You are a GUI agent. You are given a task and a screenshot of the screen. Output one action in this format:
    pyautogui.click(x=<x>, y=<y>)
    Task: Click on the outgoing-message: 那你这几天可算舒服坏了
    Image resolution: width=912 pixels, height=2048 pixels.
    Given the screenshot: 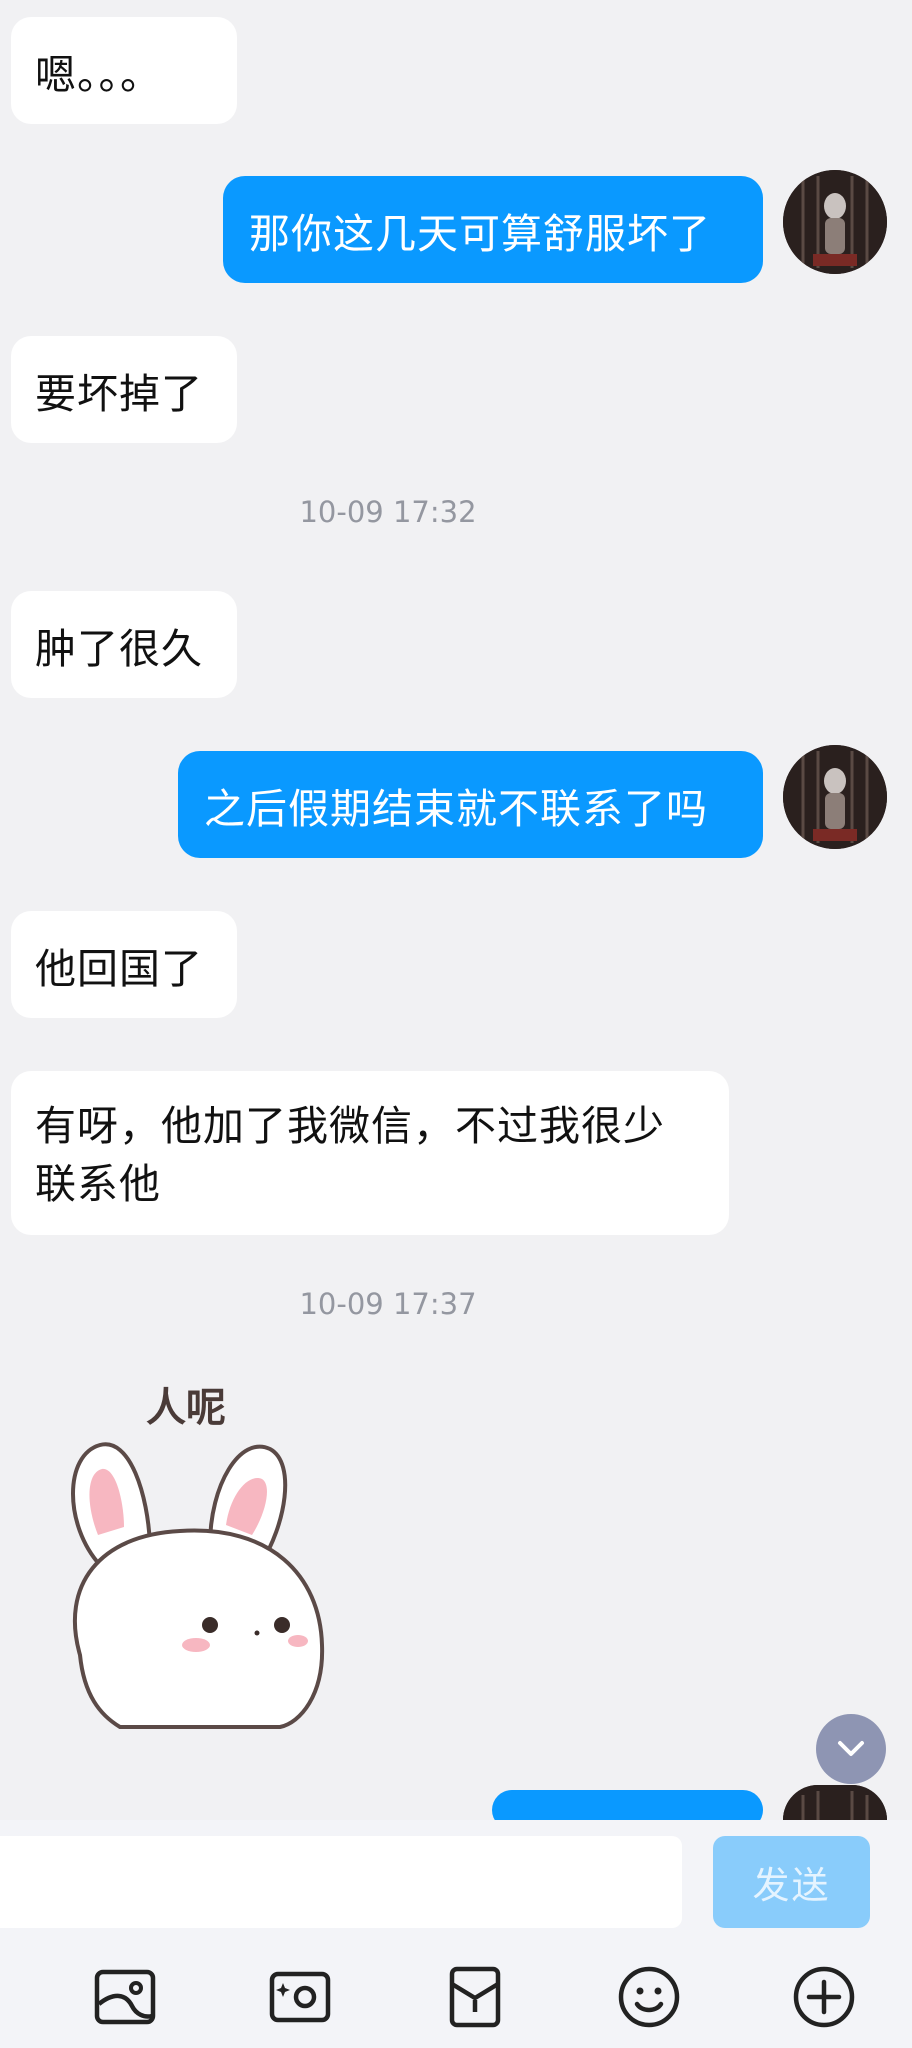 What is the action you would take?
    pyautogui.click(x=493, y=229)
    